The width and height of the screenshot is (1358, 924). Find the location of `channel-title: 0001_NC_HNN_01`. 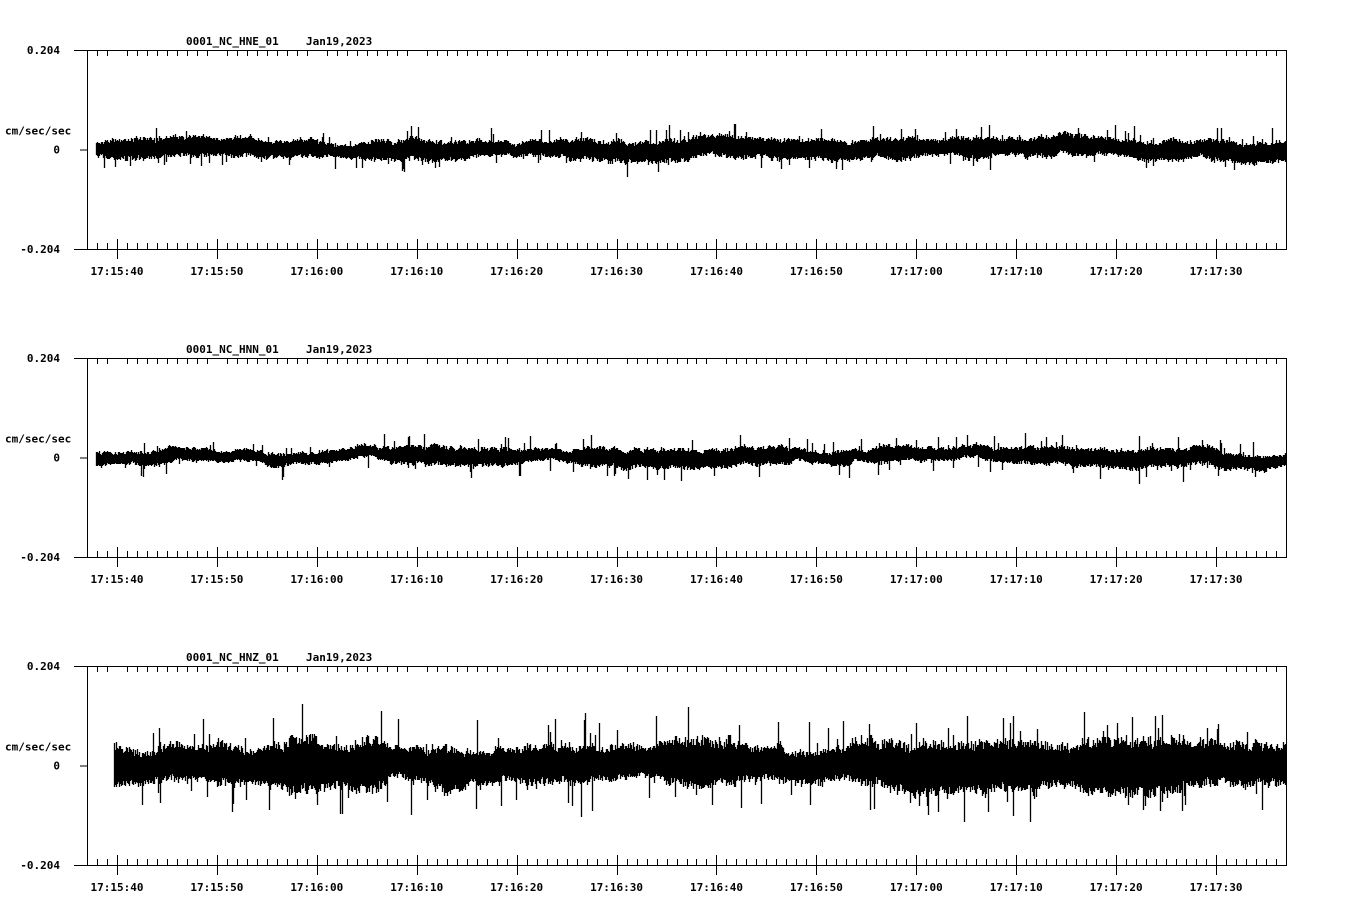

channel-title: 0001_NC_HNN_01 is located at coordinates (232, 349).